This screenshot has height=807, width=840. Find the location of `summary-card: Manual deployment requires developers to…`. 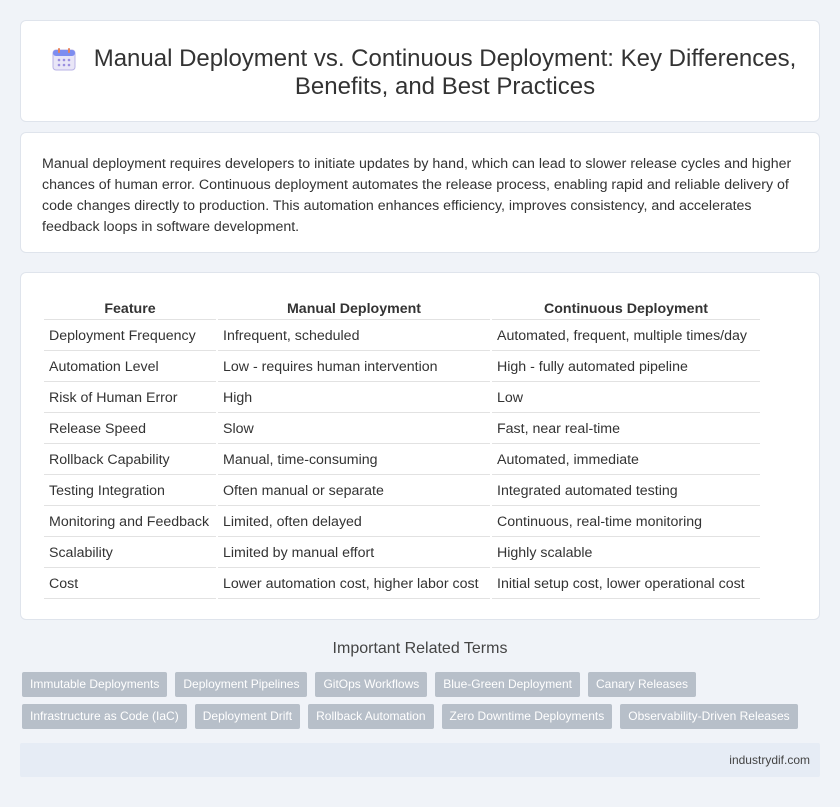

summary-card: Manual deployment requires developers to… is located at coordinates (420, 192).